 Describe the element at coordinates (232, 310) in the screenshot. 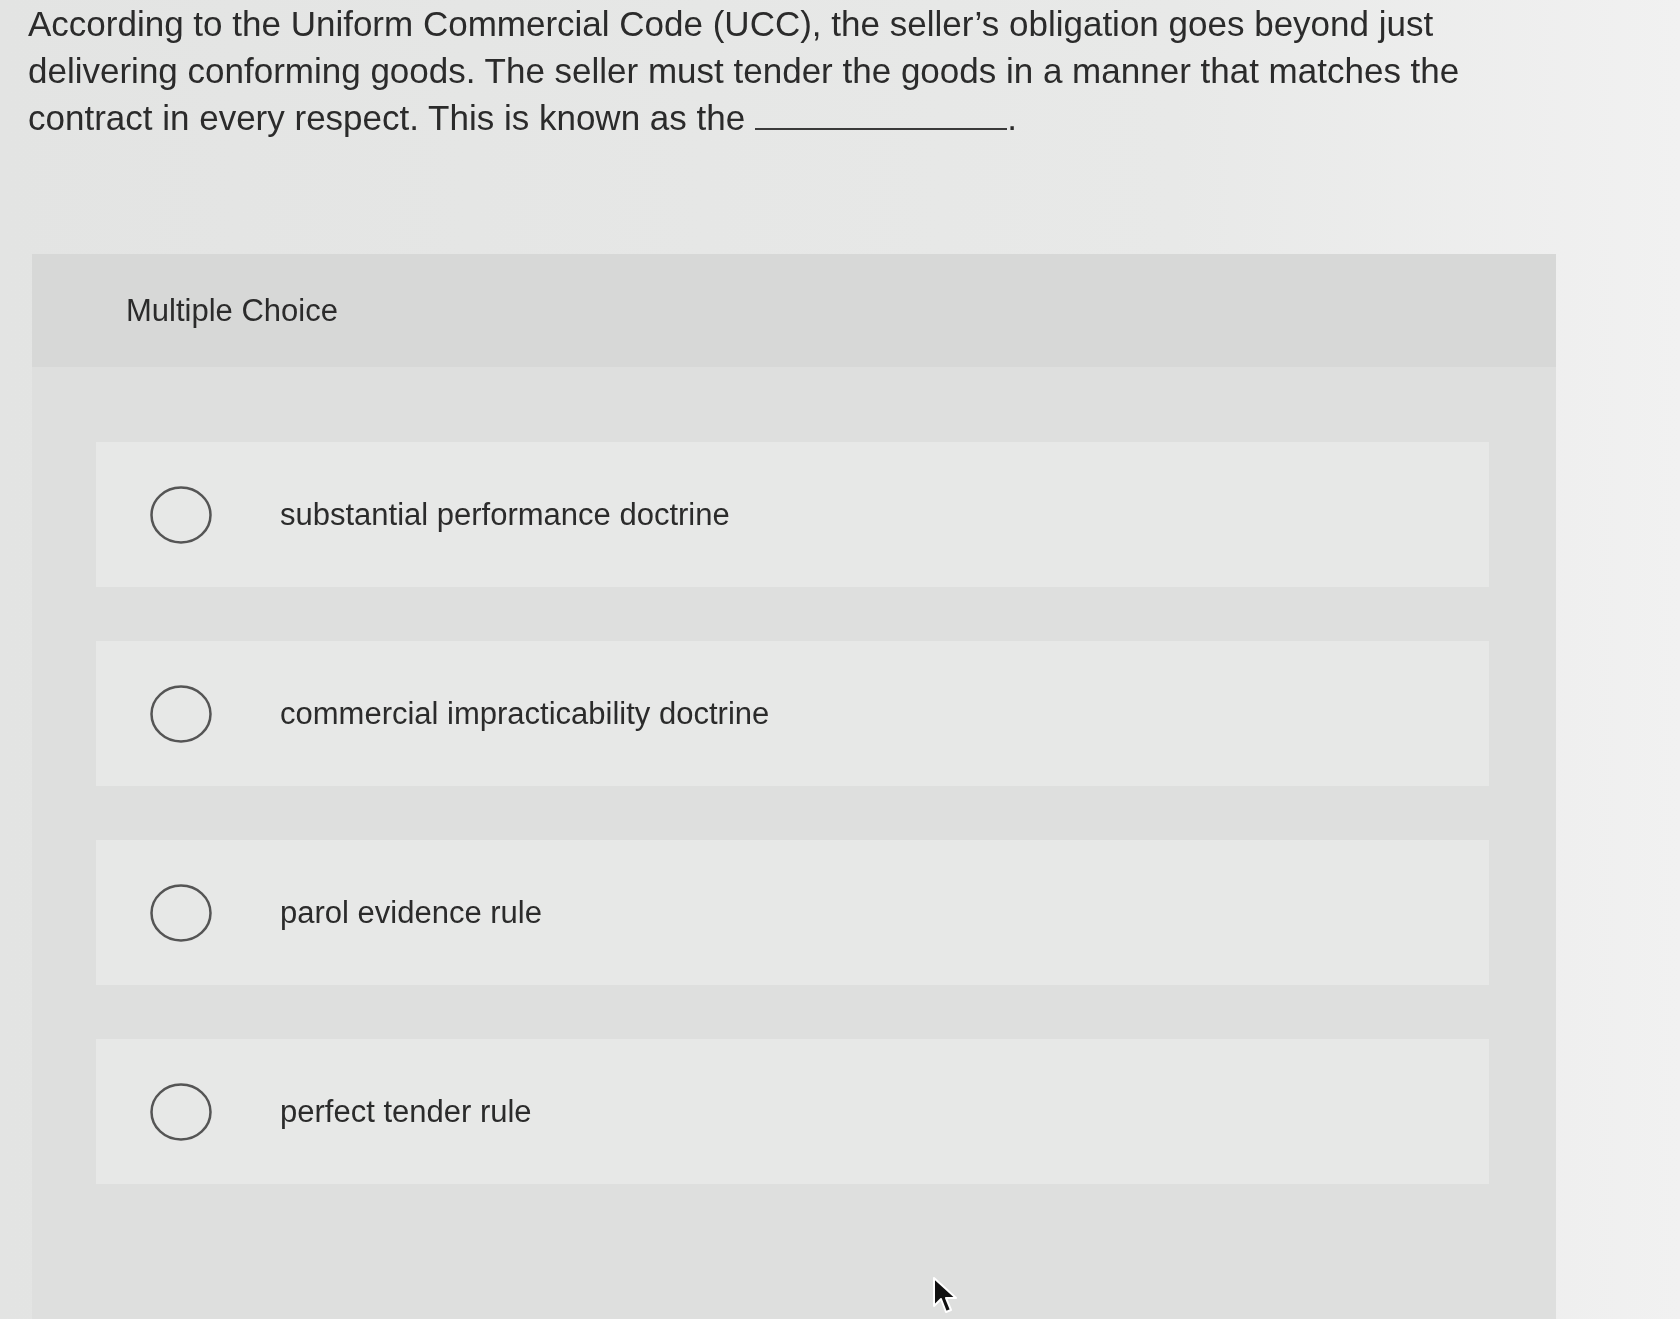

I see `card-heading: Multiple Choice` at that location.